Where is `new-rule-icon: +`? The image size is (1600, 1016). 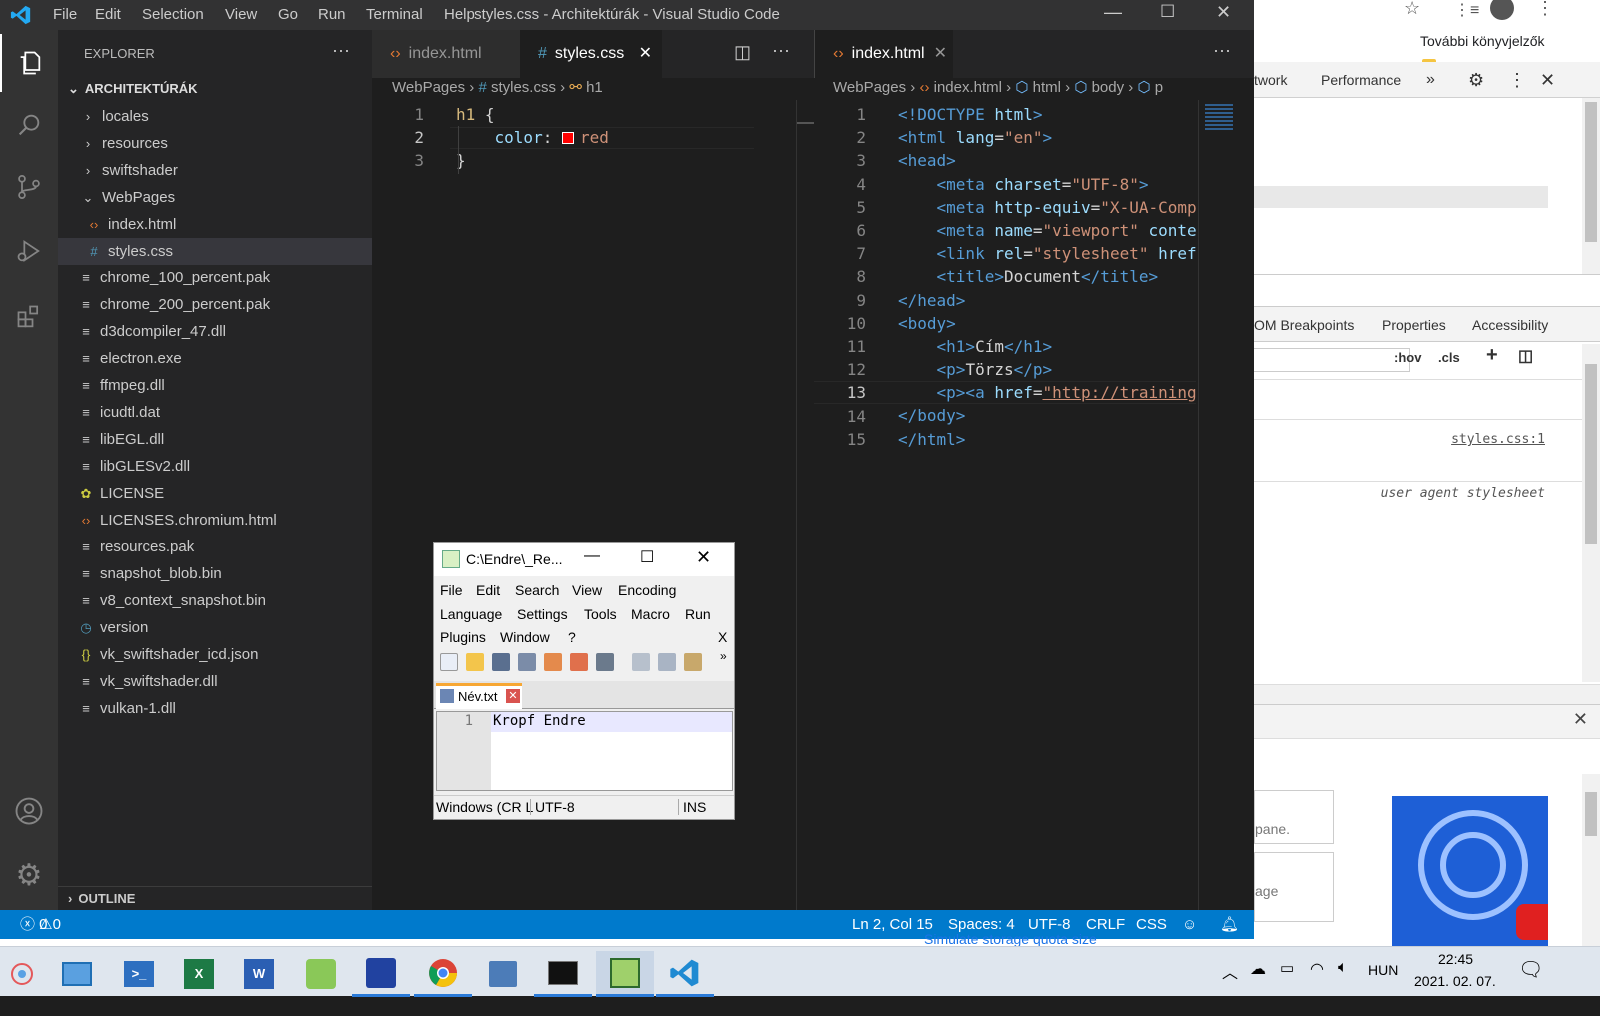 new-rule-icon: + is located at coordinates (1492, 355).